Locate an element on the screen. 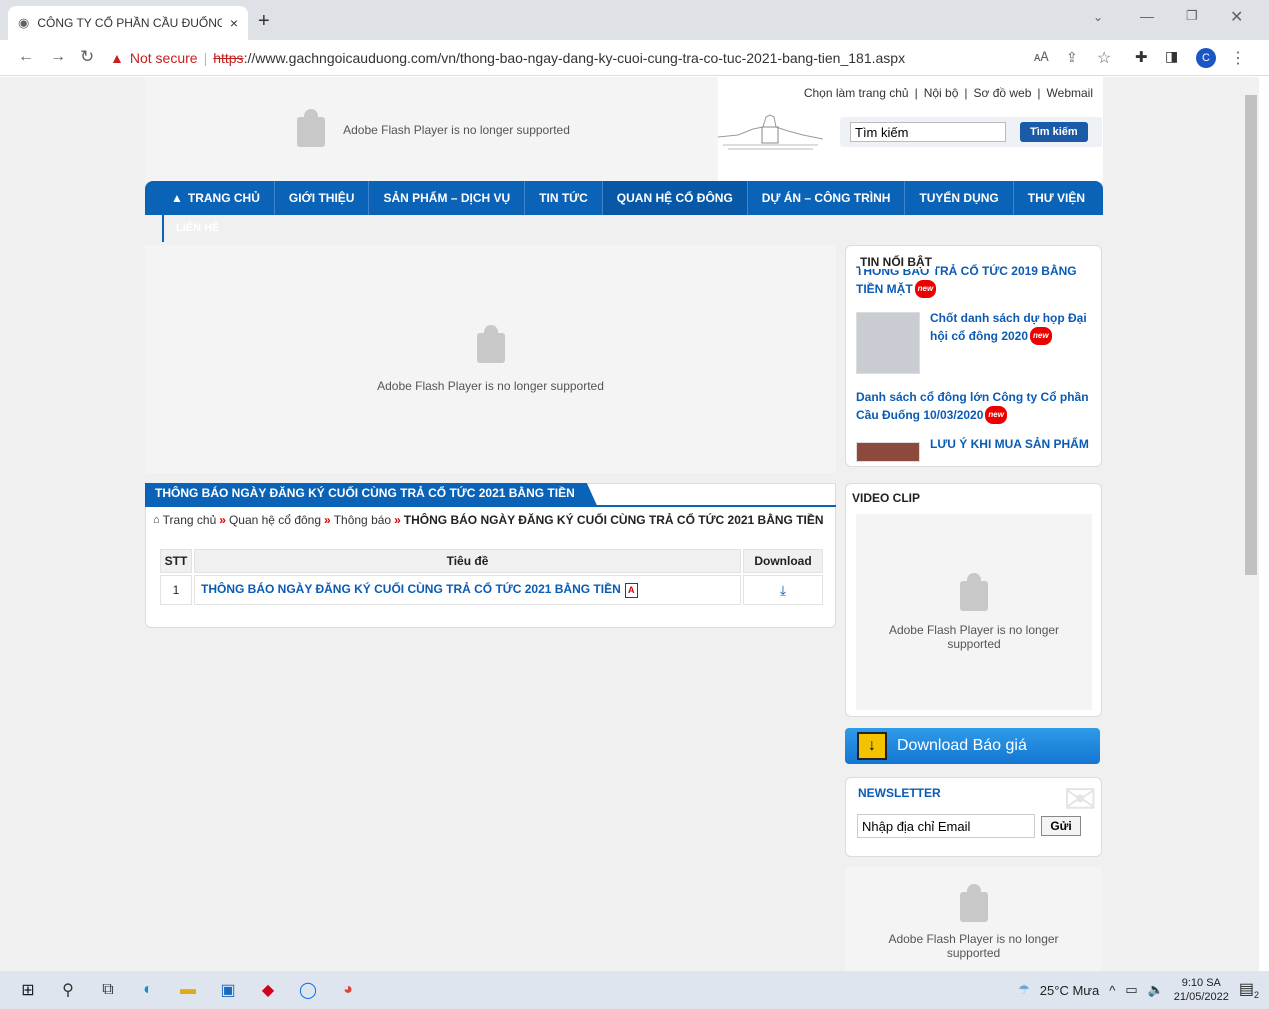 The width and height of the screenshot is (1269, 1009). download-price-button: ↓ Download Báo giá is located at coordinates (972, 746).